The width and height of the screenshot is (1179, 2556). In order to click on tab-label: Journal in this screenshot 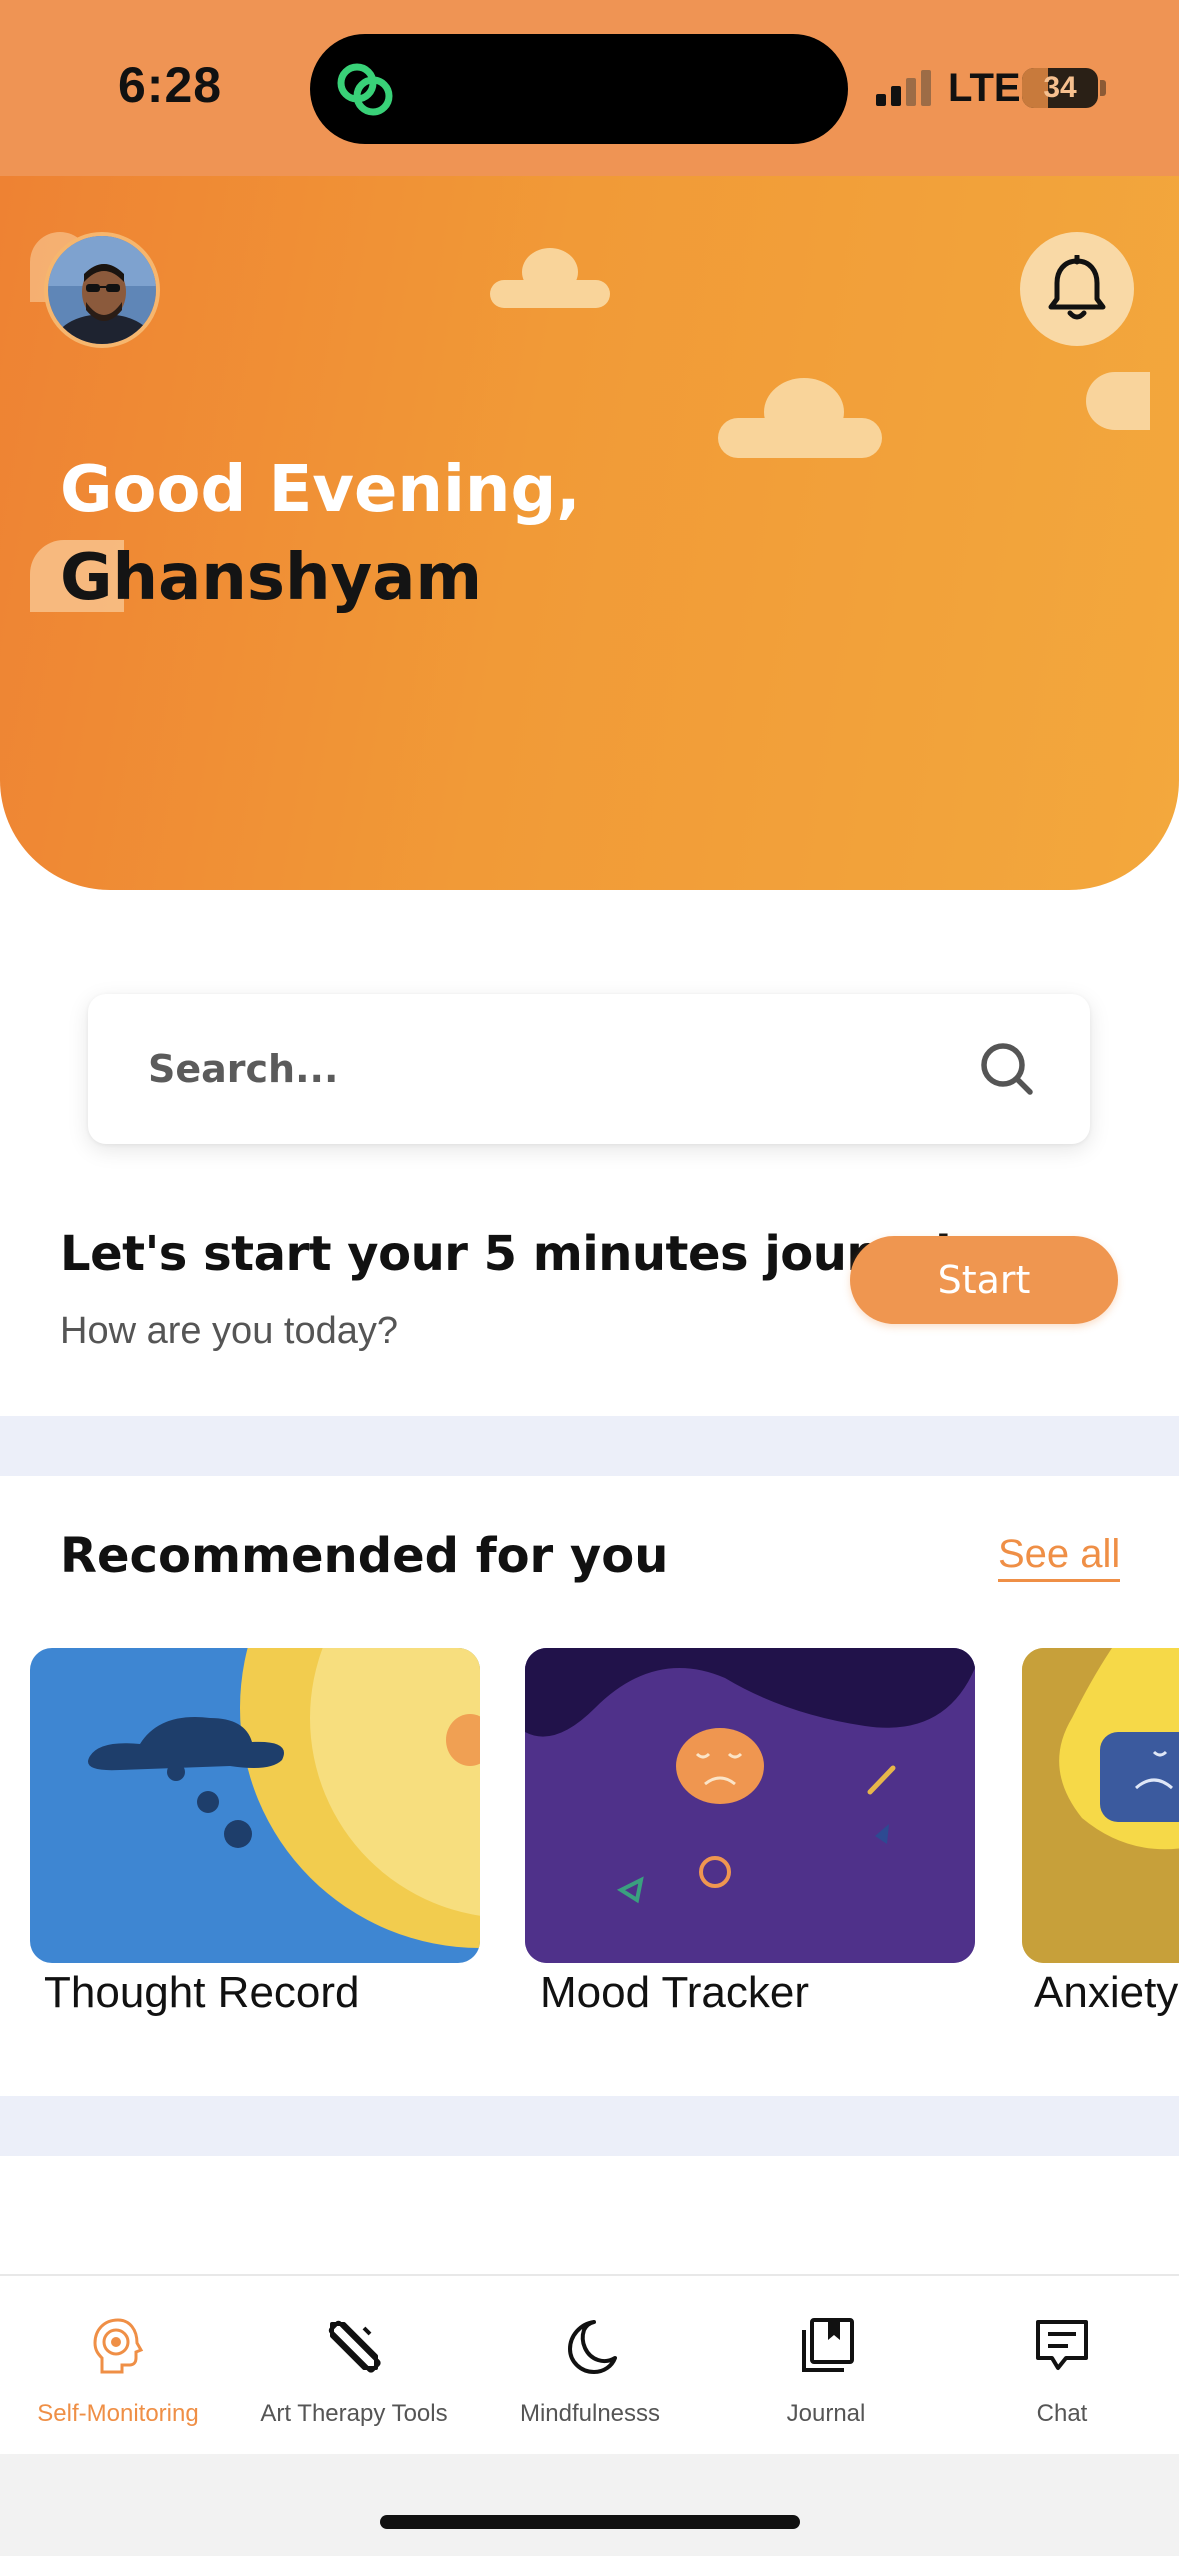, I will do `click(826, 2413)`.